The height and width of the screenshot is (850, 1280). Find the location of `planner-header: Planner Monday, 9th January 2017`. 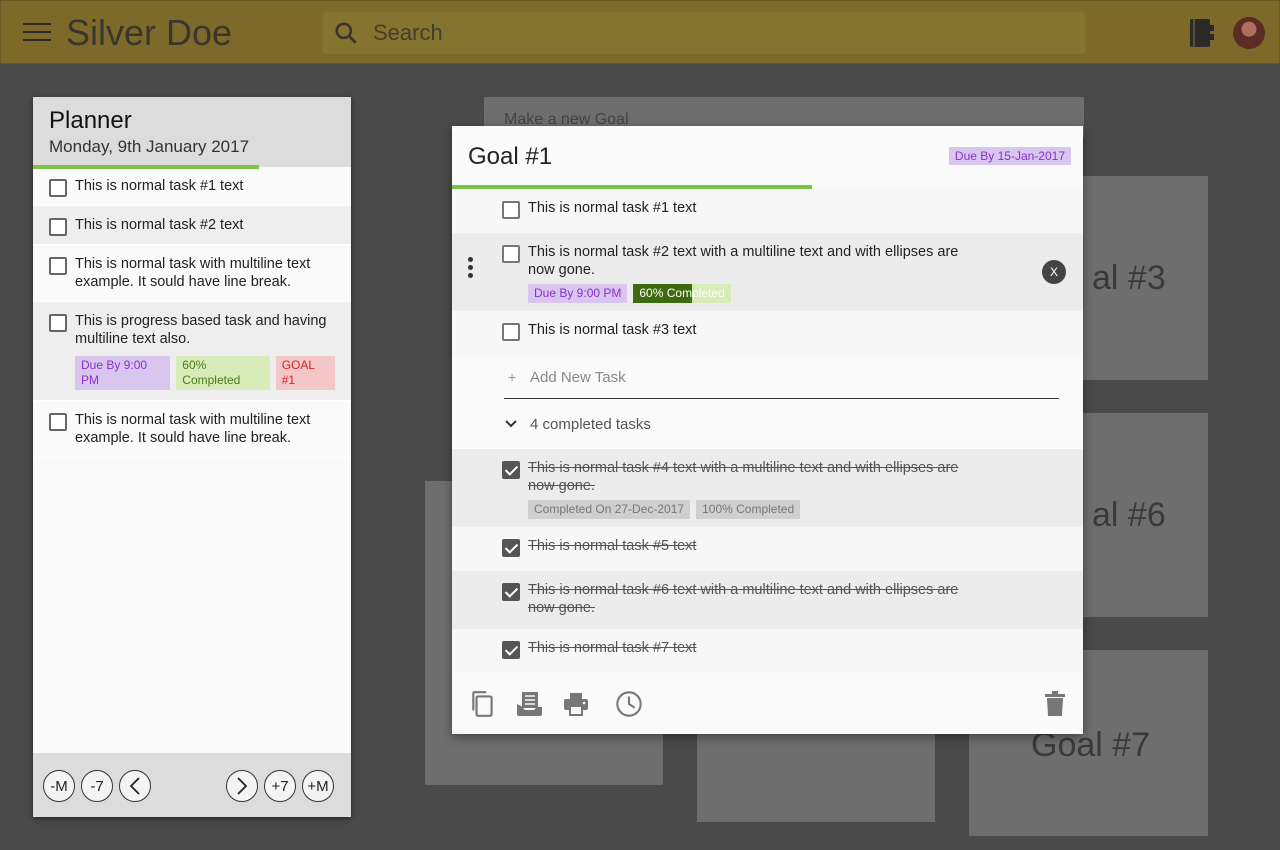

planner-header: Planner Monday, 9th January 2017 is located at coordinates (192, 133).